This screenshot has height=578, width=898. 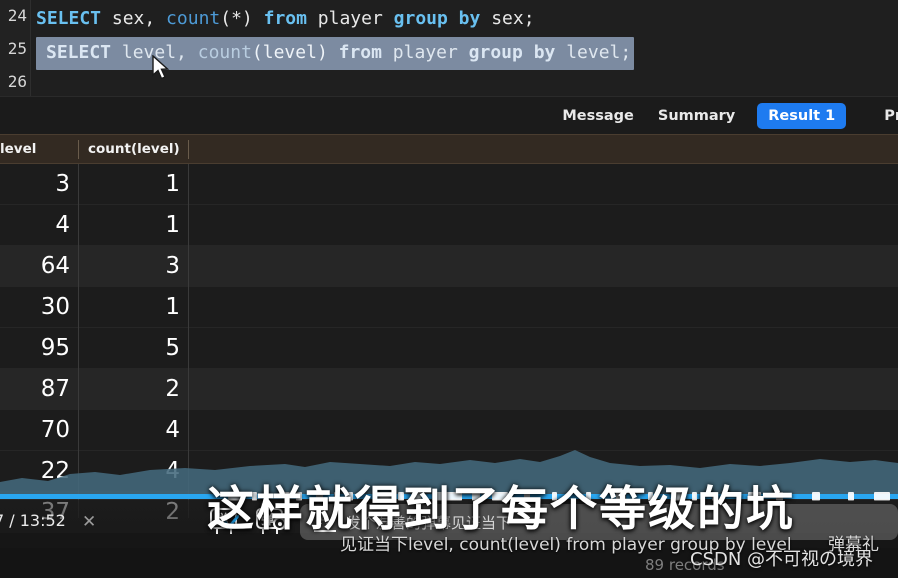 I want to click on cell-level: 70, so click(x=55, y=430).